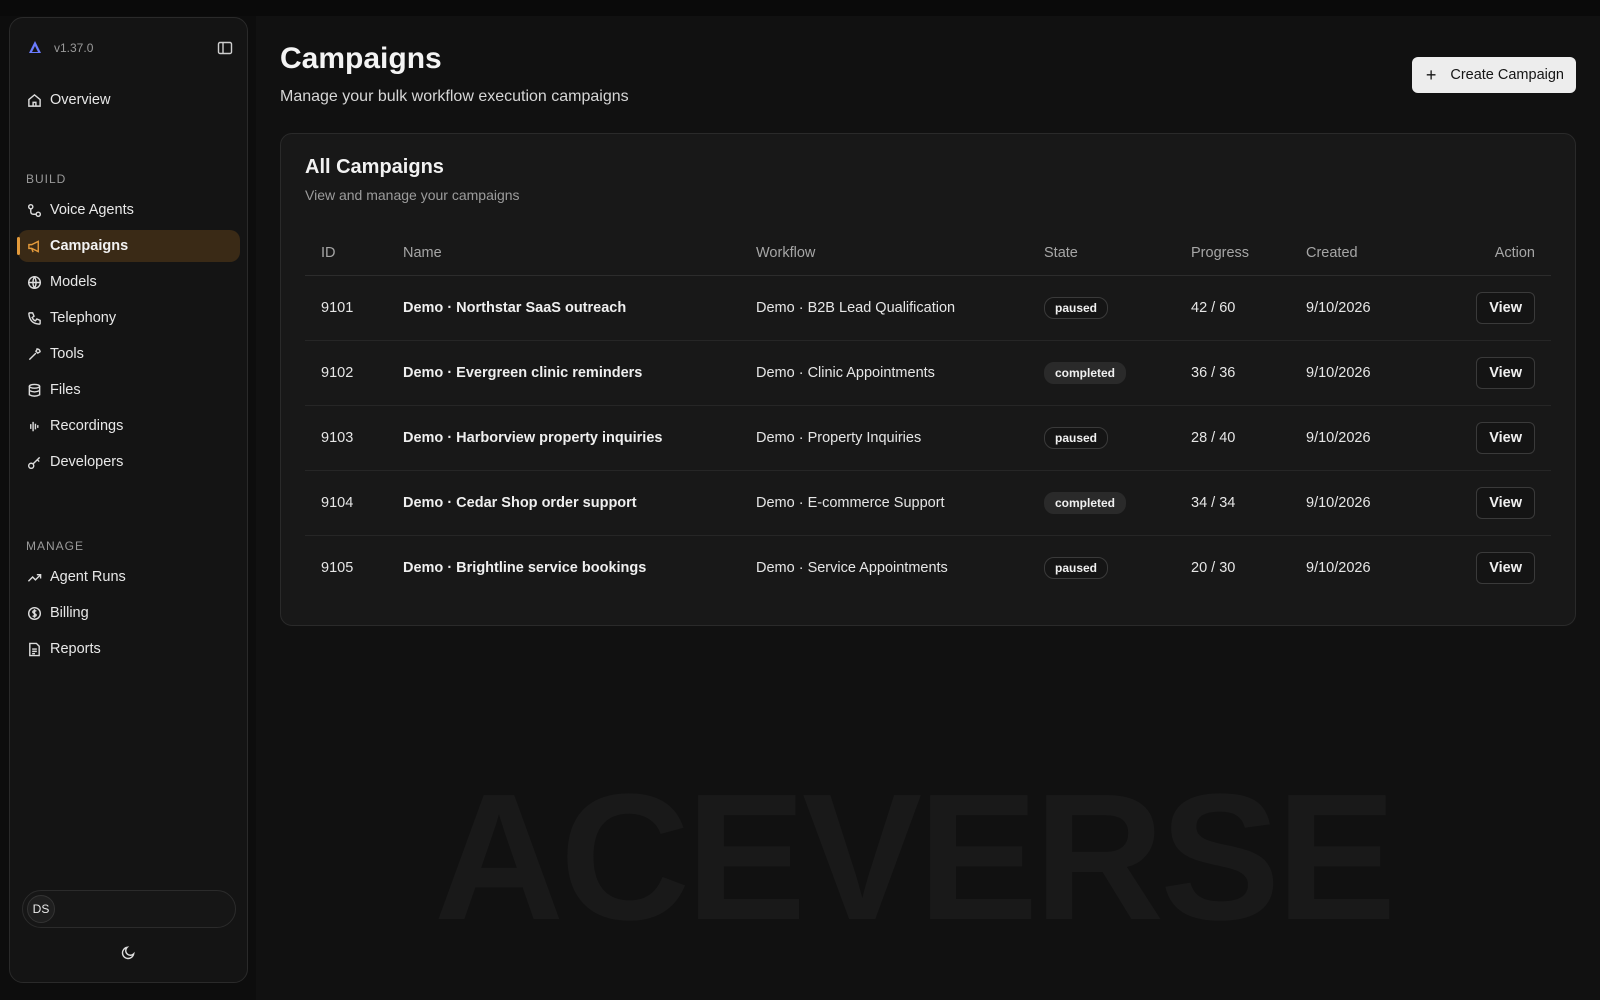 The image size is (1600, 1000). I want to click on app-version: v1.37.0, so click(74, 48).